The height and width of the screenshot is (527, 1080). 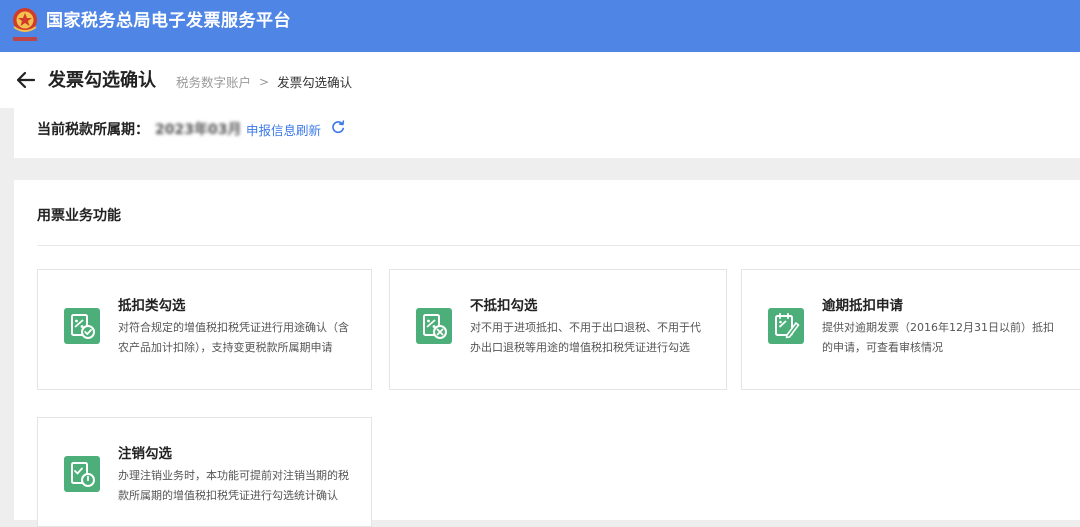 I want to click on cancellation-select-icon, so click(x=82, y=474).